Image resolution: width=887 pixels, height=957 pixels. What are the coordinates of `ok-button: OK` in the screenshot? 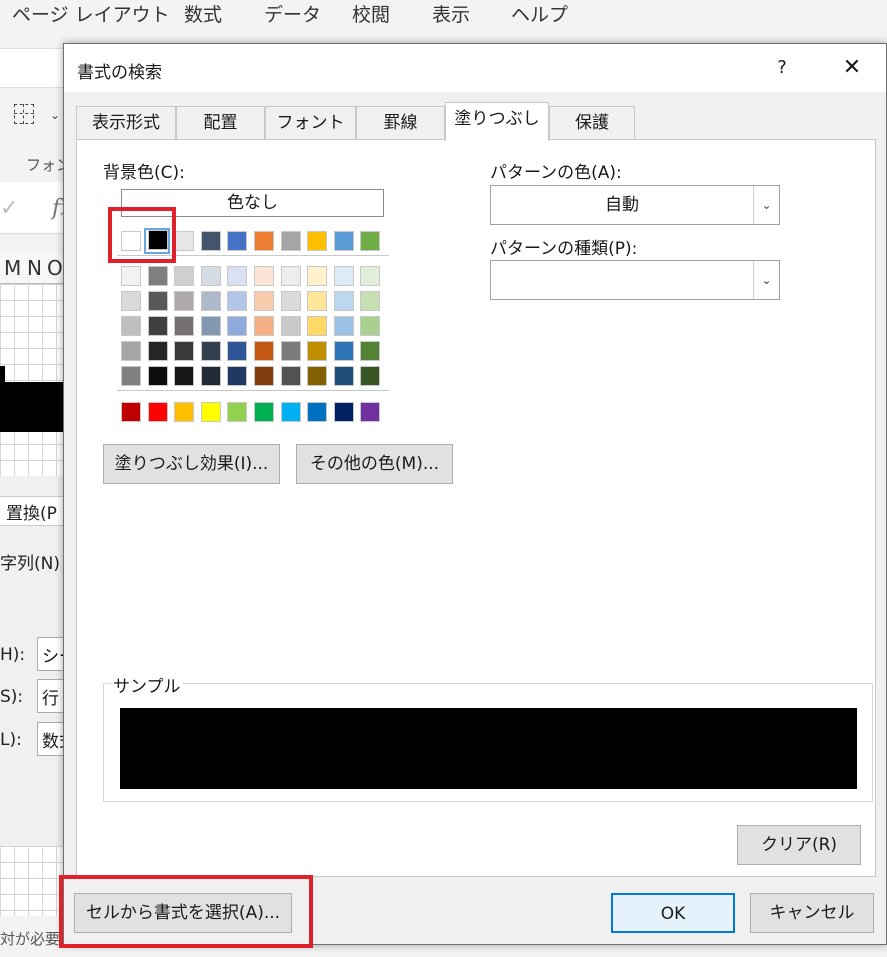 It's located at (673, 913).